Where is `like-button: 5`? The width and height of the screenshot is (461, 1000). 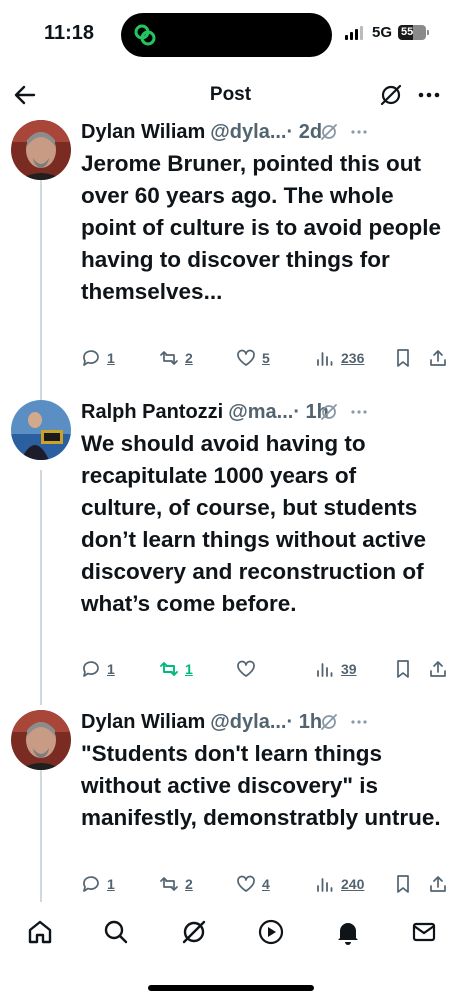
like-button: 5 is located at coordinates (253, 358).